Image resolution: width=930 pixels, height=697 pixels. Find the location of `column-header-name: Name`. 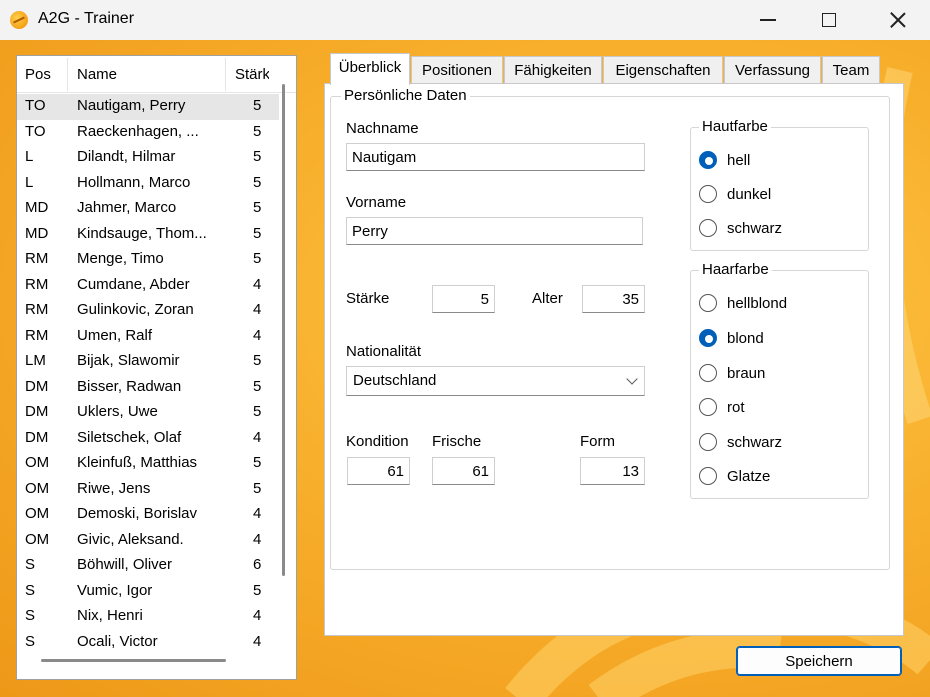

column-header-name: Name is located at coordinates (97, 74).